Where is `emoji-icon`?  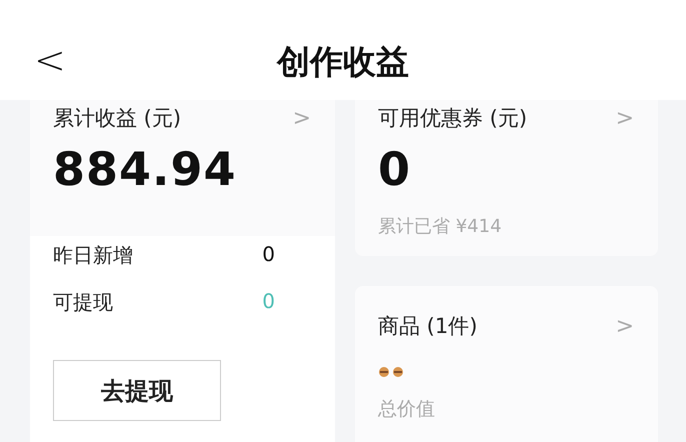 emoji-icon is located at coordinates (392, 372).